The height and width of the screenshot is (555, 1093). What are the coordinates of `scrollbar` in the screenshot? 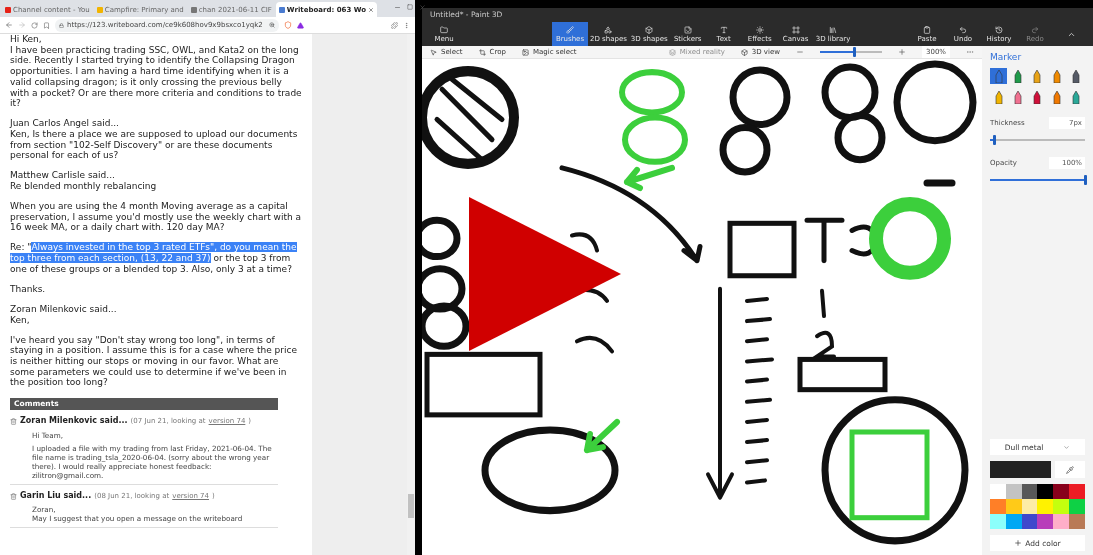 It's located at (411, 294).